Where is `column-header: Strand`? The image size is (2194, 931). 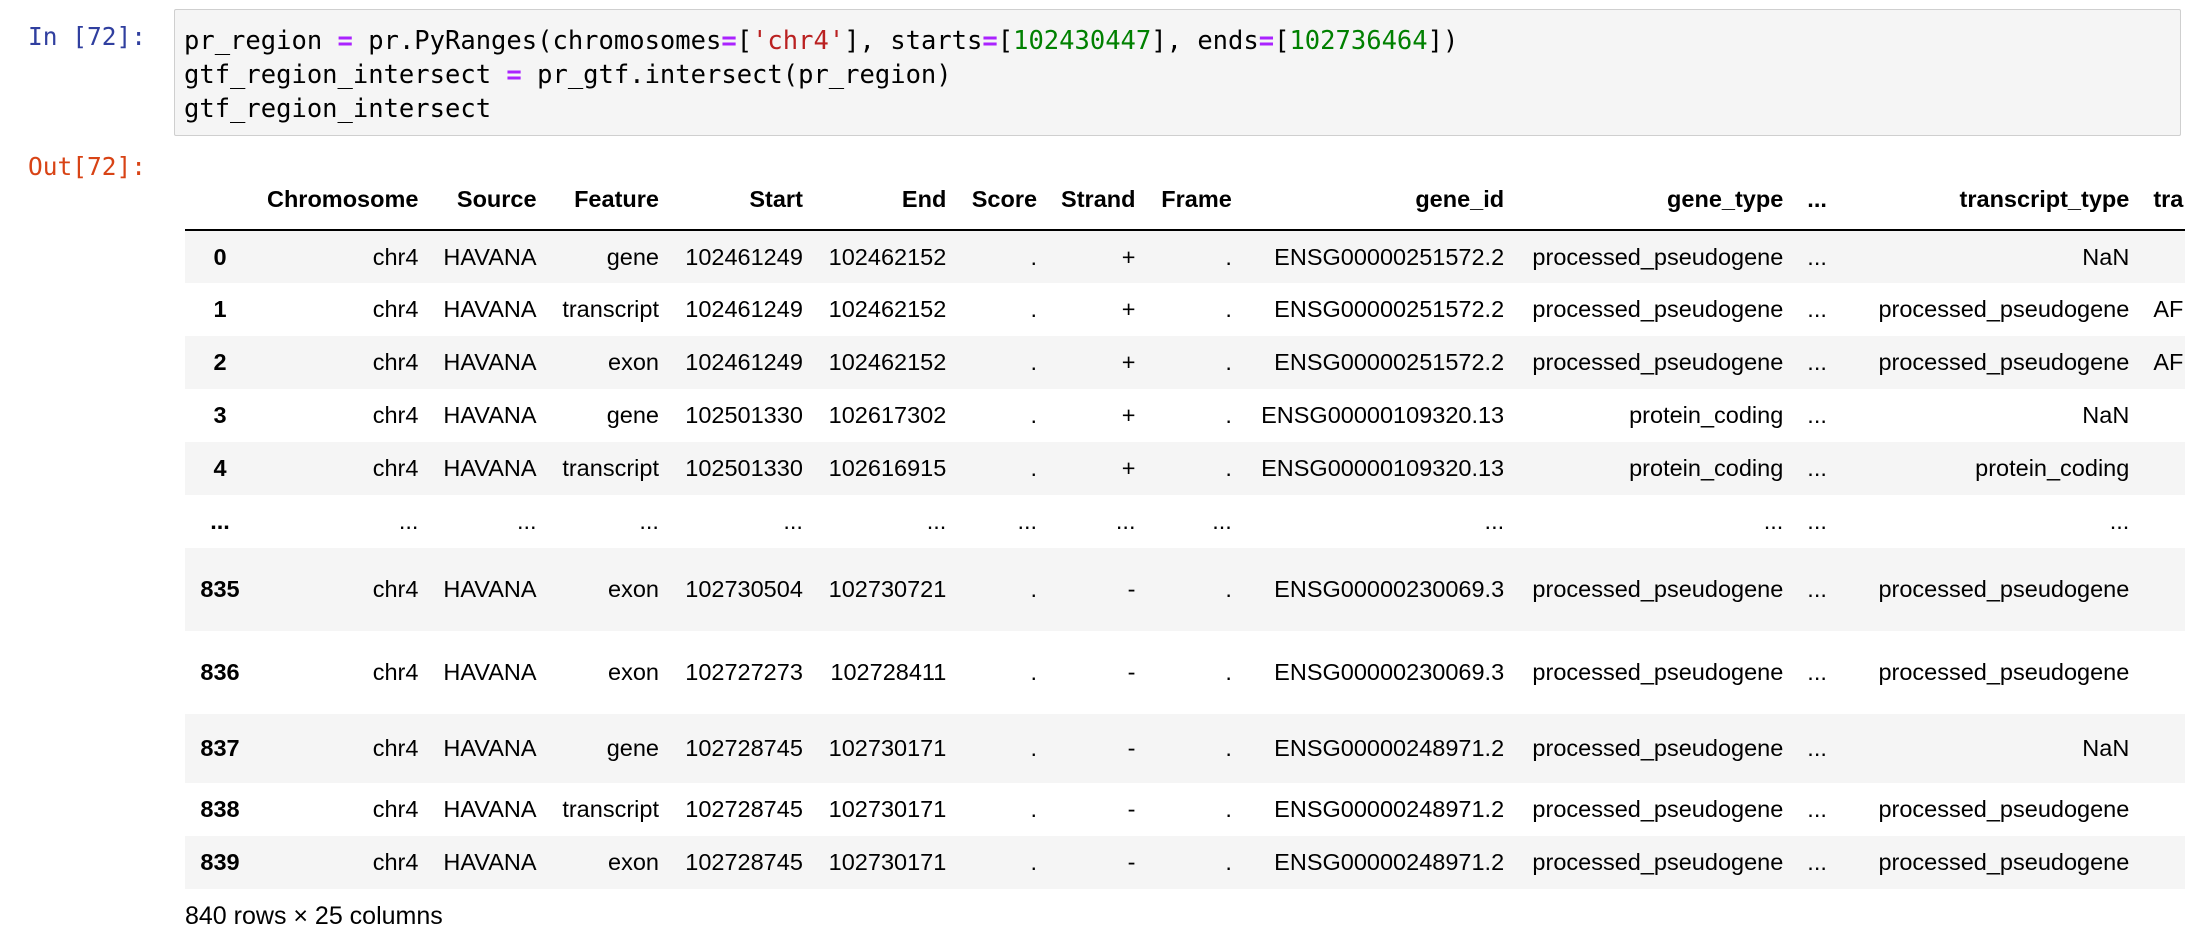
column-header: Strand is located at coordinates (1098, 200).